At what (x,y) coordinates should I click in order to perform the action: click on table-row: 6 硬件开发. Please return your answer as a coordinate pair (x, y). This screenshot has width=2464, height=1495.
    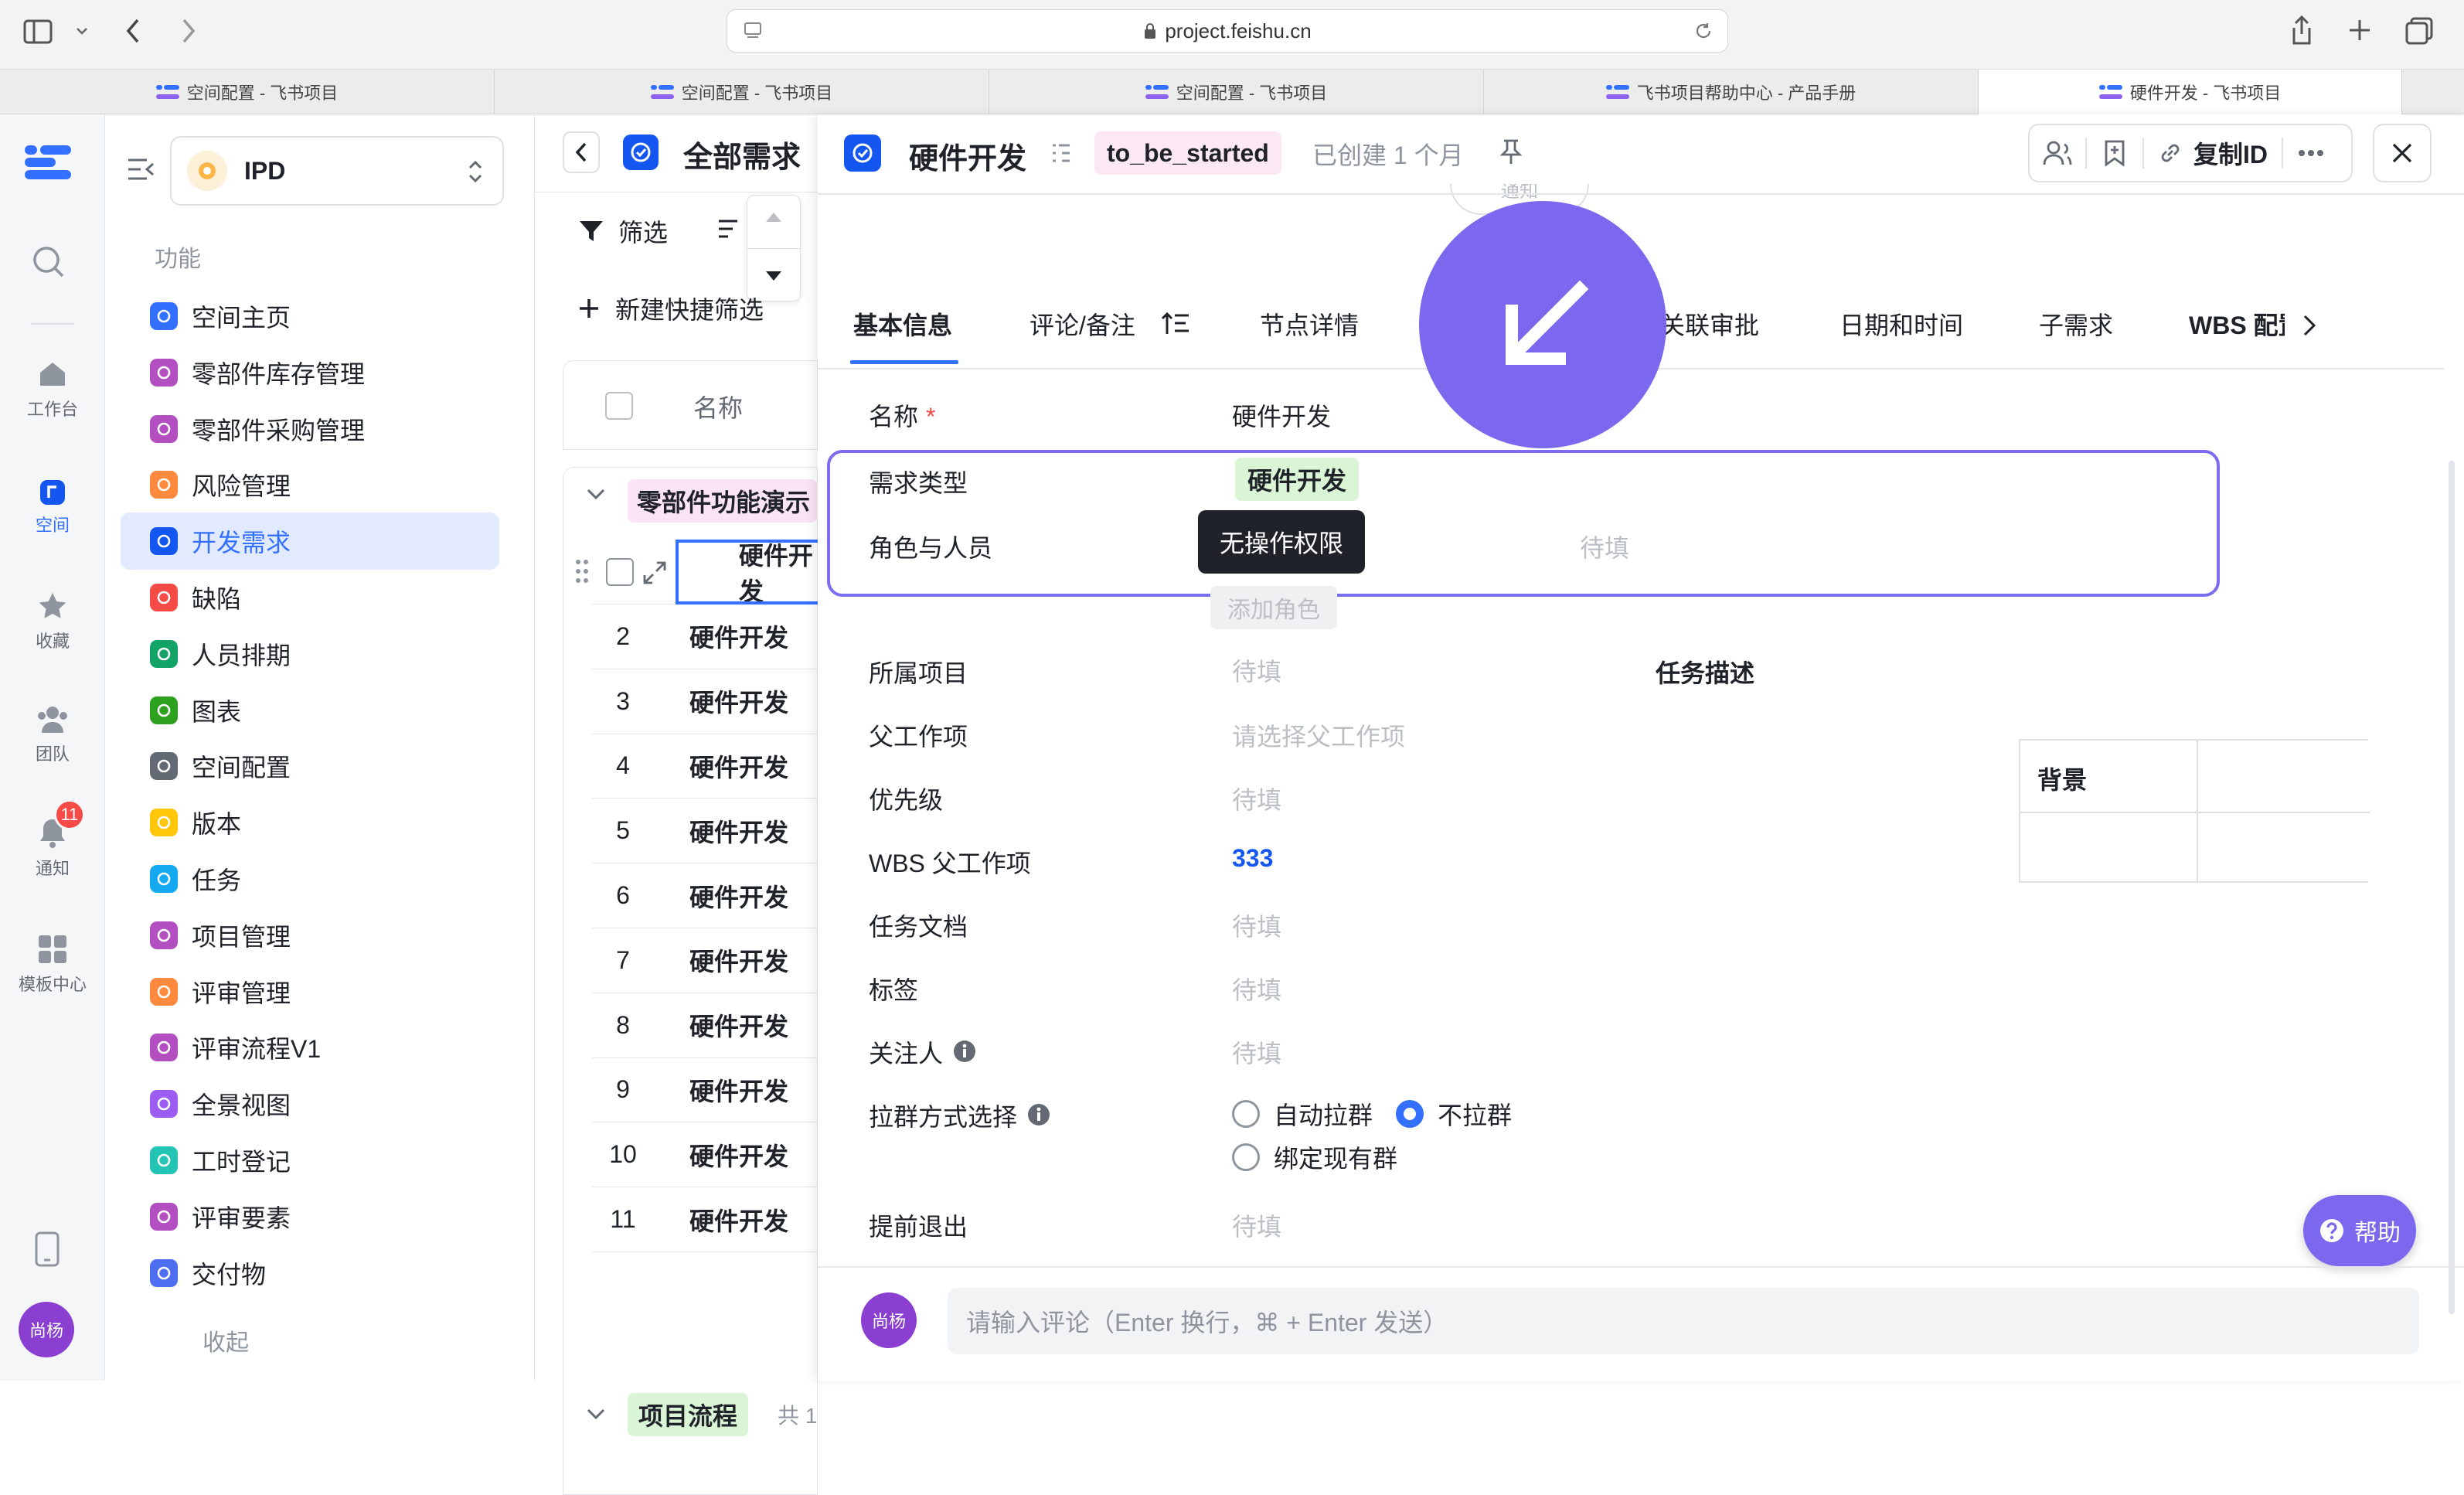
    Looking at the image, I should click on (705, 895).